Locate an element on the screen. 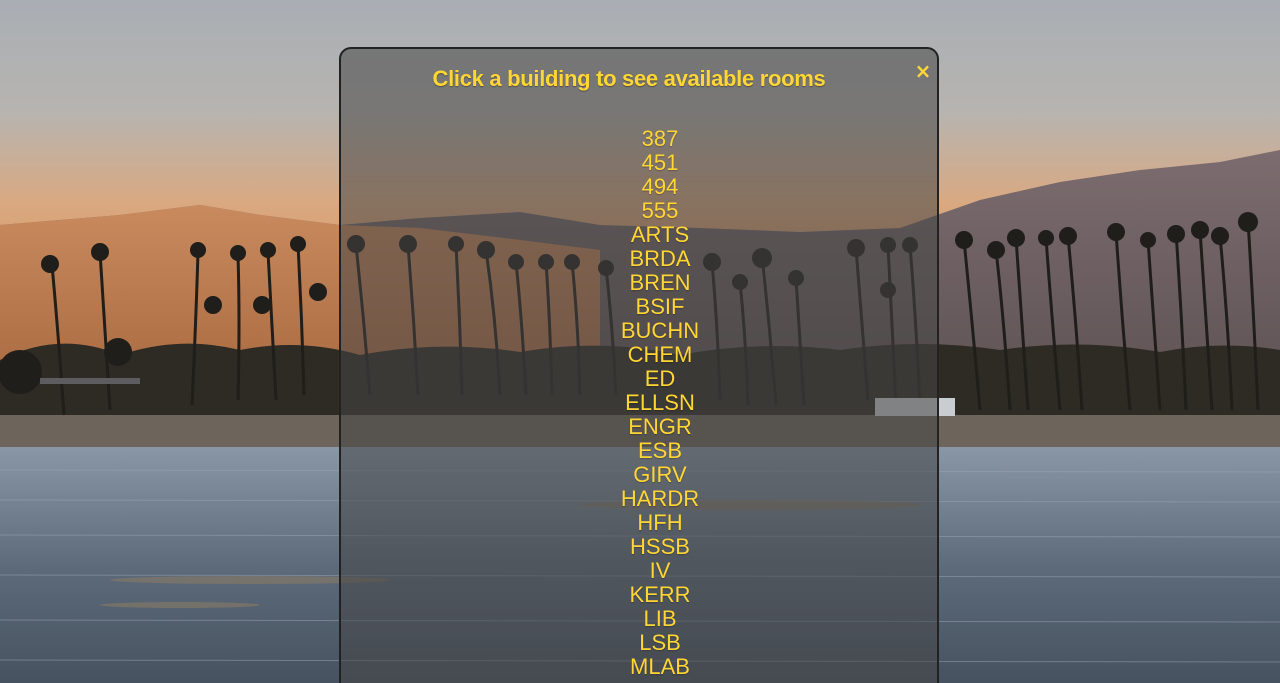 Image resolution: width=1280 pixels, height=683 pixels. building-label: KERR is located at coordinates (660, 594).